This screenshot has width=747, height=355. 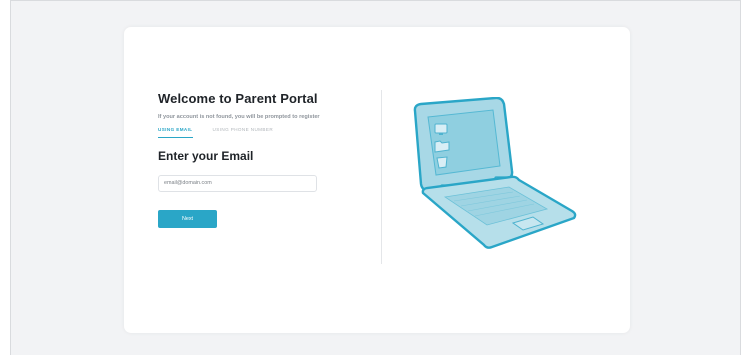 I want to click on login-method-tabs: USING EMAIL USING PHONE NUMBER, so click(x=253, y=133).